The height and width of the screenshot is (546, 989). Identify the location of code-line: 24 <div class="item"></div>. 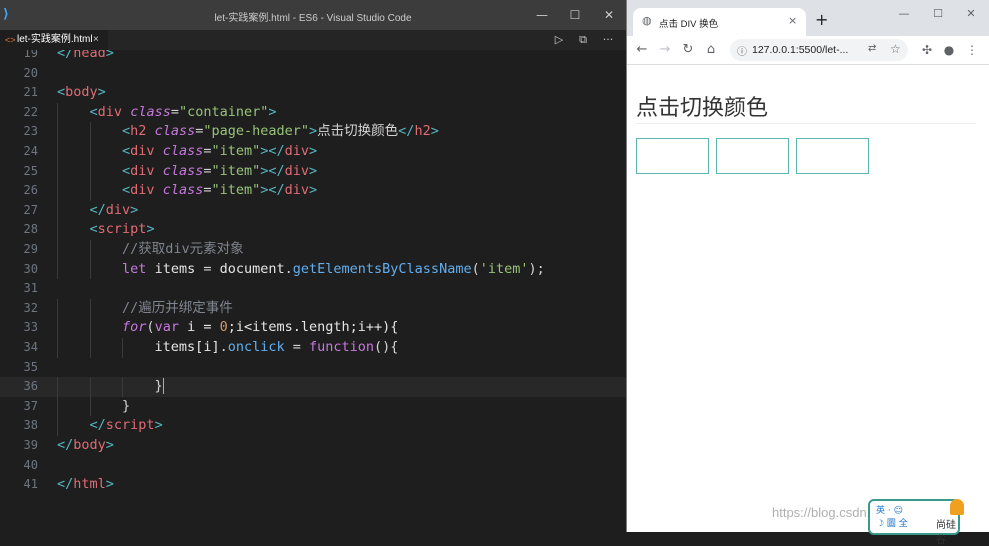
(313, 152).